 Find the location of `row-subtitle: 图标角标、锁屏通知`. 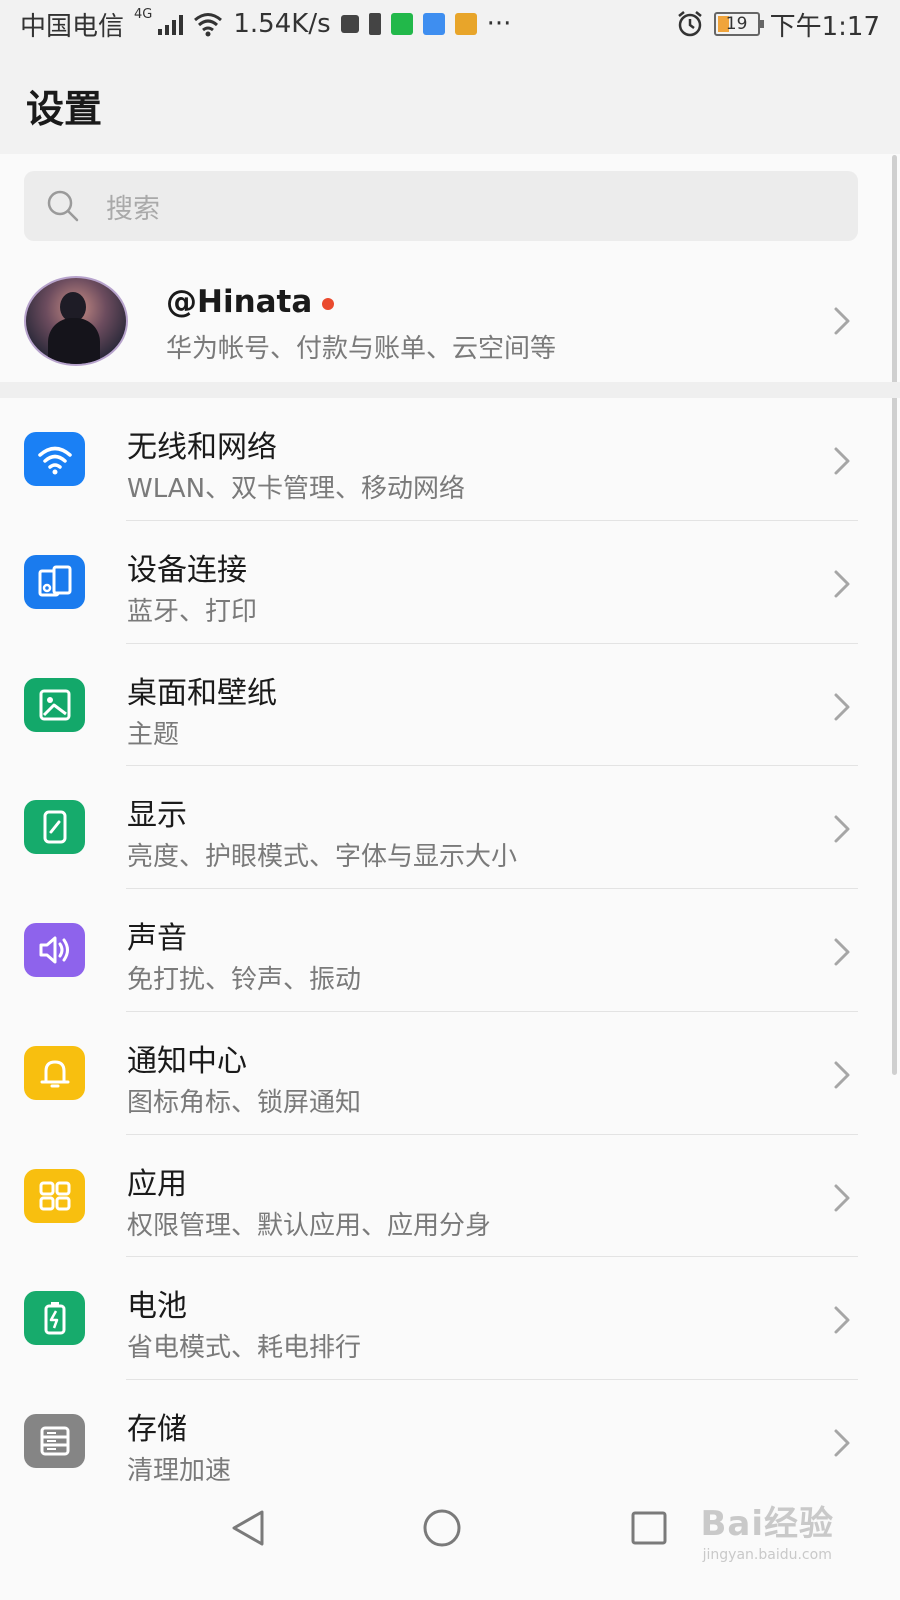

row-subtitle: 图标角标、锁屏通知 is located at coordinates (244, 1102).